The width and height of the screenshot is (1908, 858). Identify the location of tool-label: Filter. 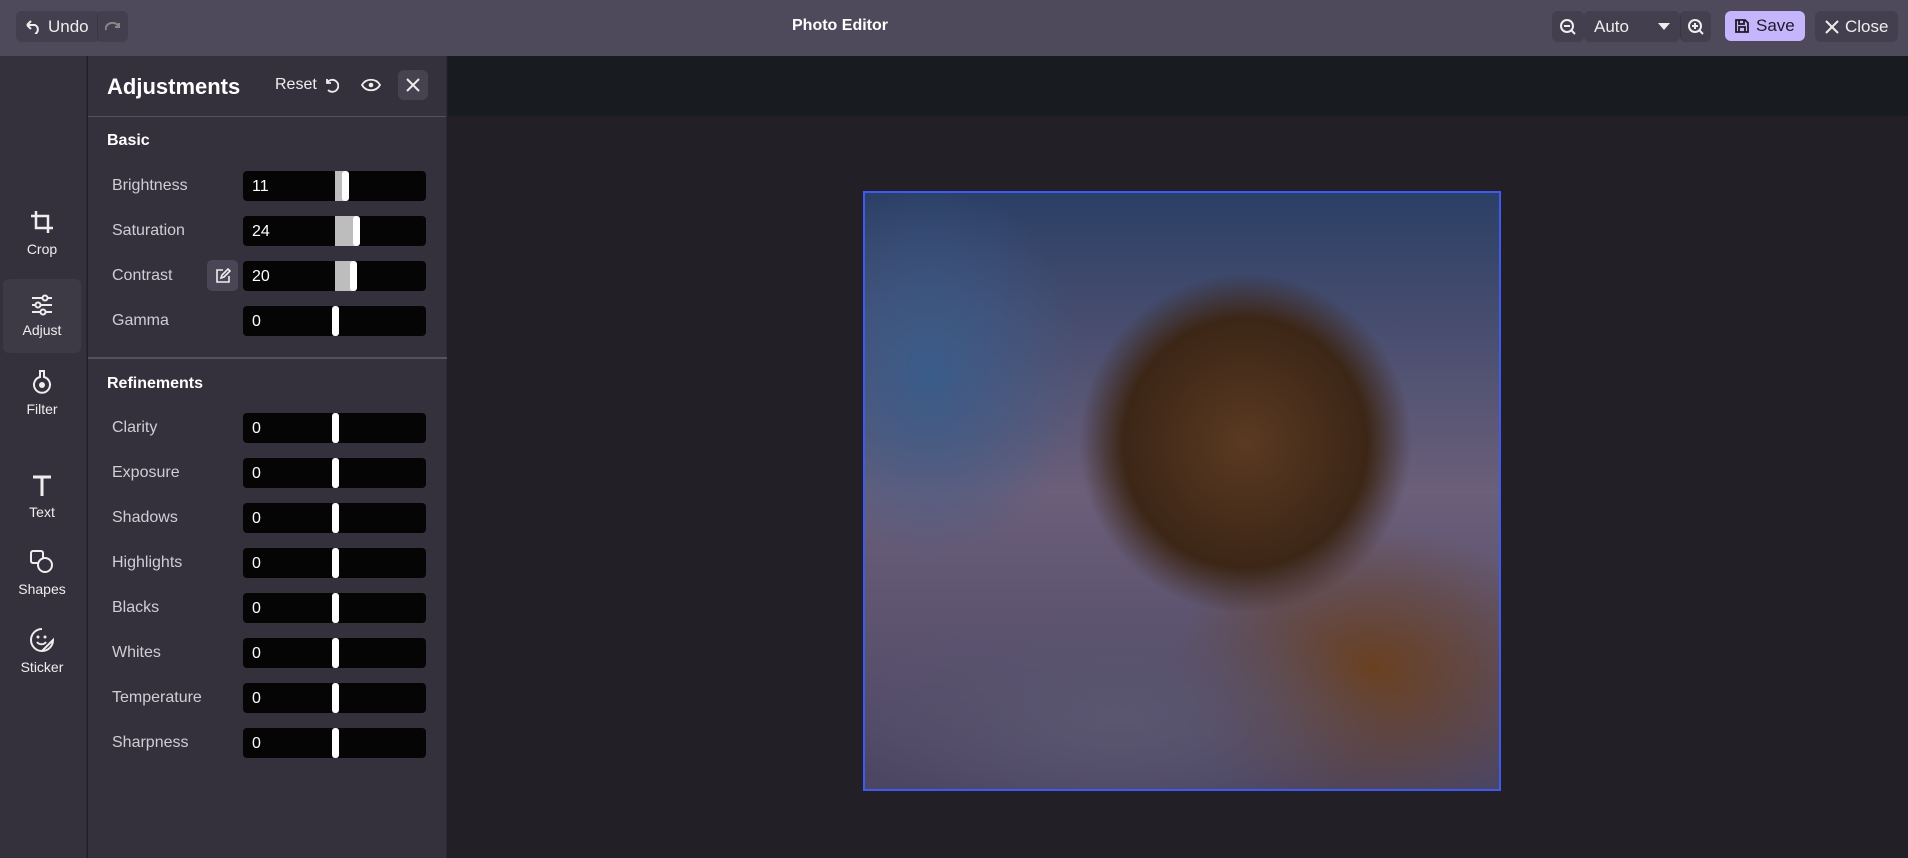
(42, 409).